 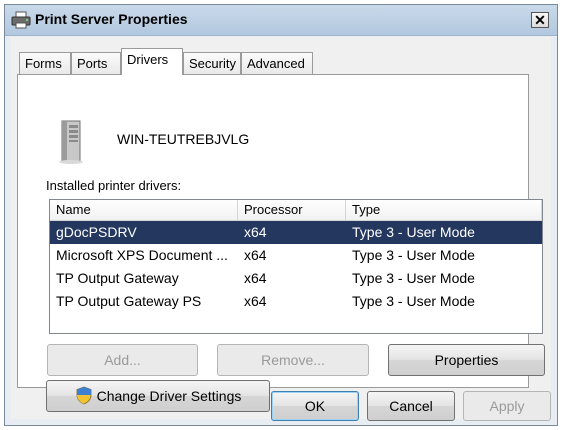 I want to click on server-name: WIN-TEUTREBJVLG, so click(x=183, y=139).